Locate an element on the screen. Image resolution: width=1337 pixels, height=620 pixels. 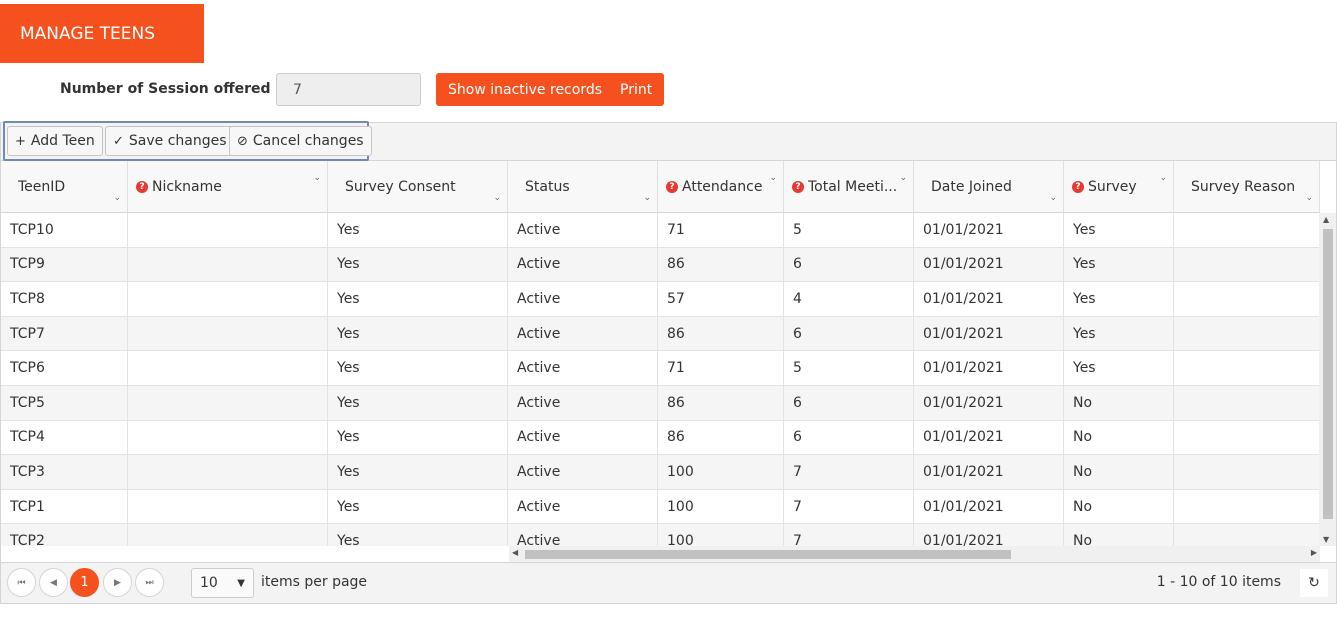
cell-teen-id: TCP7 is located at coordinates (64, 333).